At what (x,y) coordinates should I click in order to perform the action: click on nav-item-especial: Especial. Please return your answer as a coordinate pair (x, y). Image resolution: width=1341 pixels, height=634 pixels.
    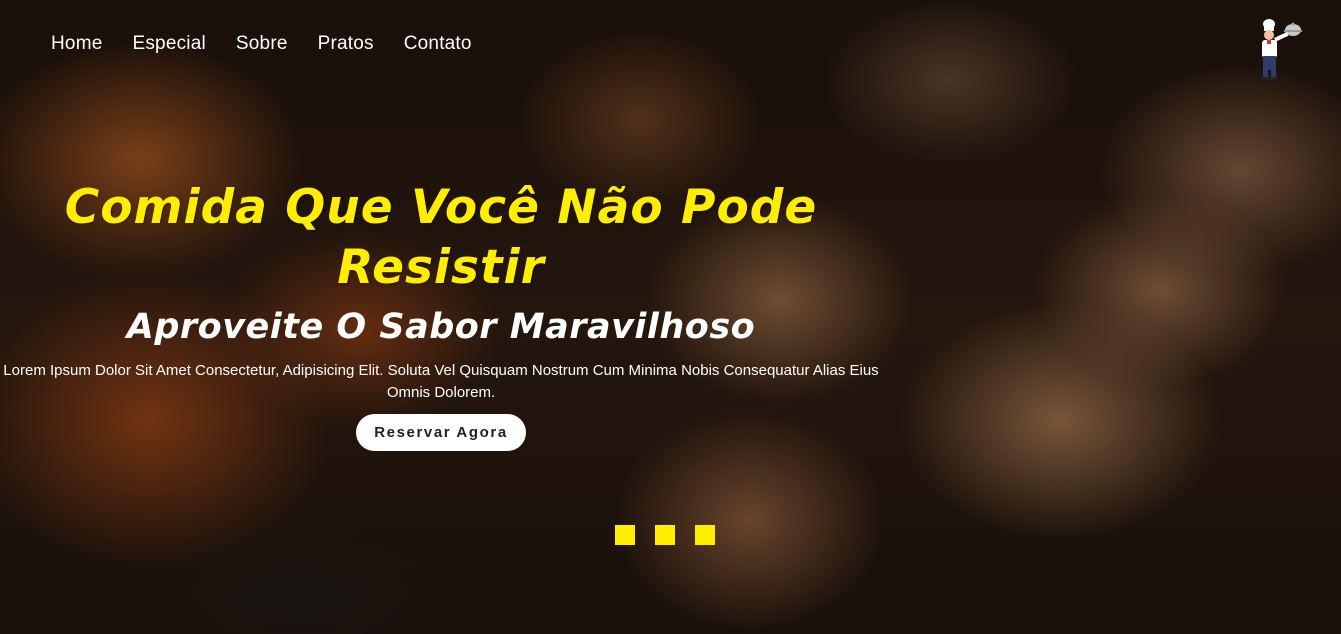
    Looking at the image, I should click on (168, 44).